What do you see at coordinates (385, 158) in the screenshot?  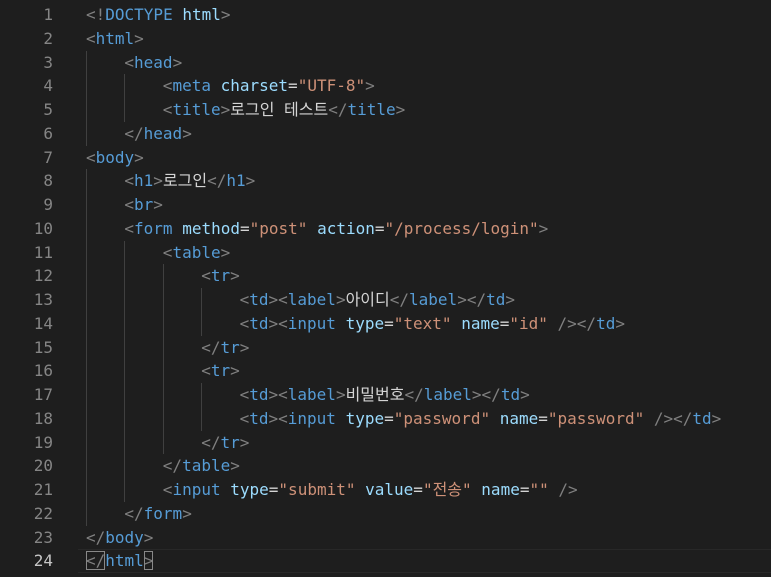 I see `code-line: 7 <body>` at bounding box center [385, 158].